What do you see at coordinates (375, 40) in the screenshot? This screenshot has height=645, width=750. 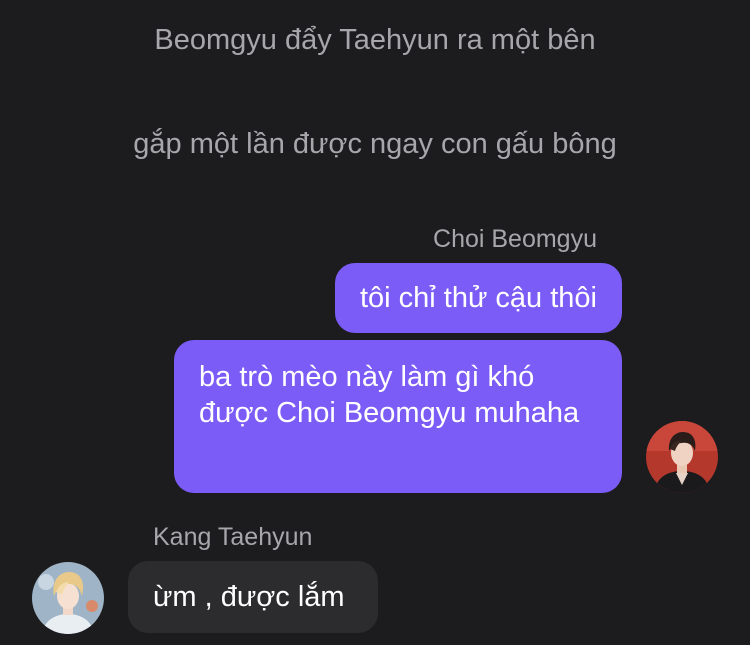 I see `narration-line: Beomgyu đẩy Taehyun ra một bên` at bounding box center [375, 40].